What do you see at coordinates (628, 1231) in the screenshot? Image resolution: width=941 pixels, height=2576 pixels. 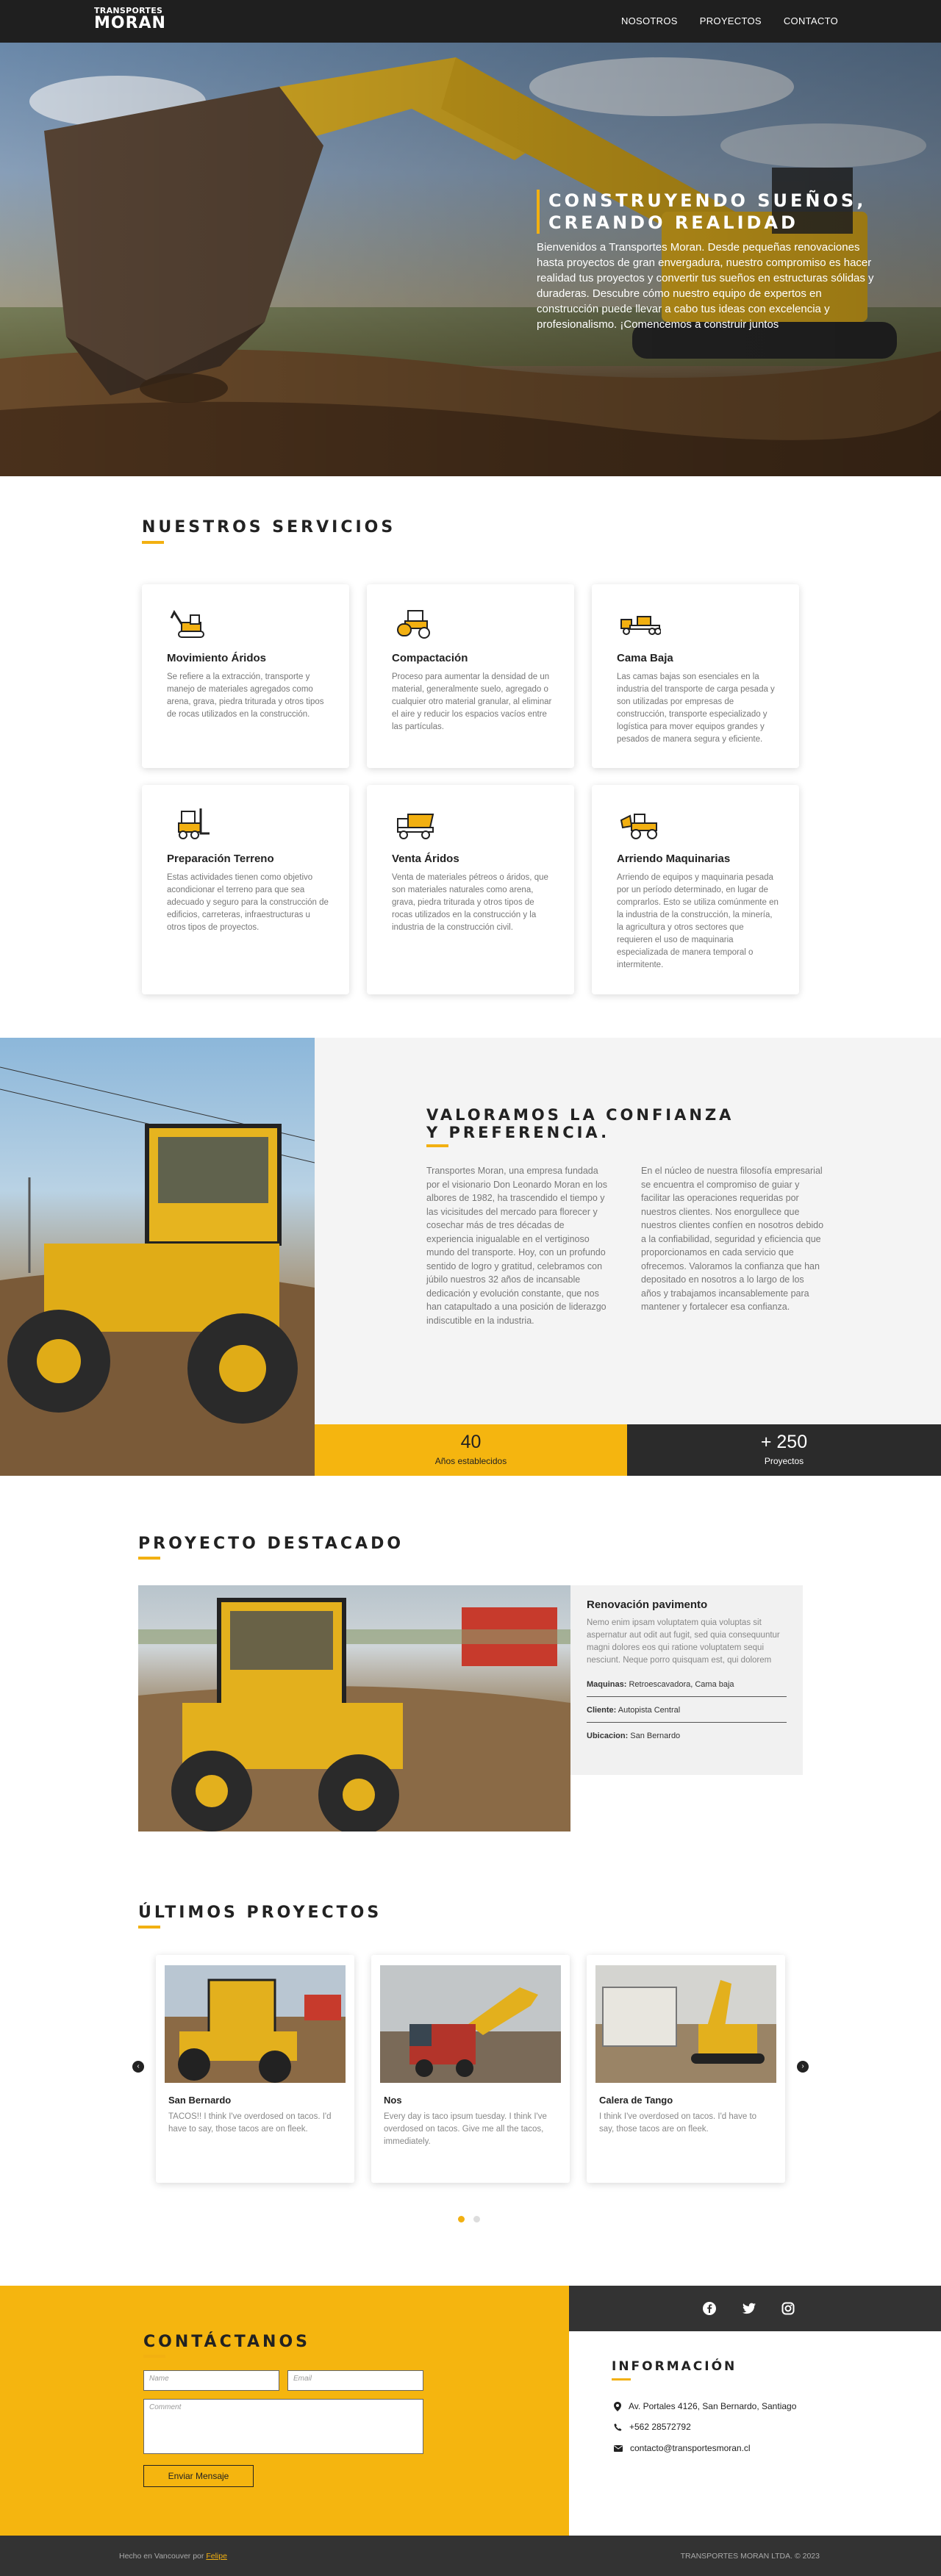 I see `about-panel` at bounding box center [628, 1231].